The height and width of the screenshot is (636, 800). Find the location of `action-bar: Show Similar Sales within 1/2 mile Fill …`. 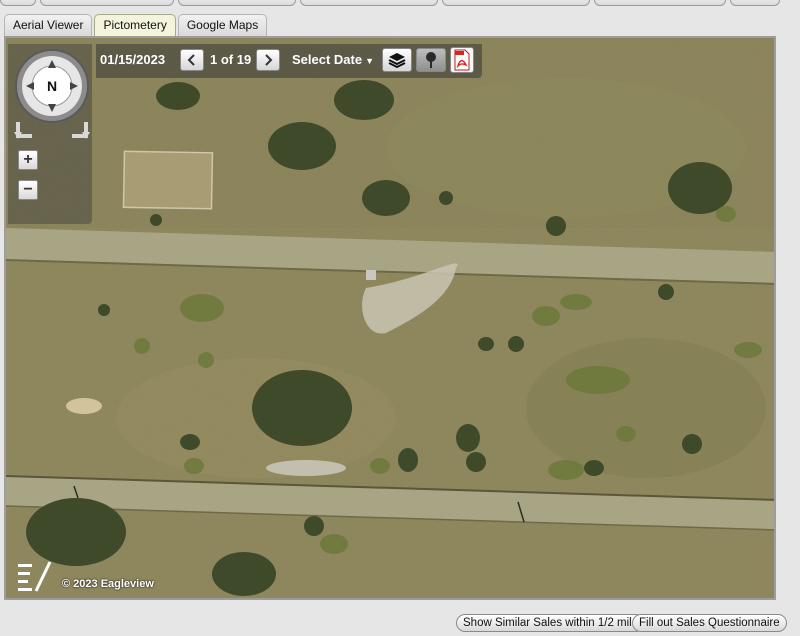

action-bar: Show Similar Sales within 1/2 mile Fill … is located at coordinates (400, 621).